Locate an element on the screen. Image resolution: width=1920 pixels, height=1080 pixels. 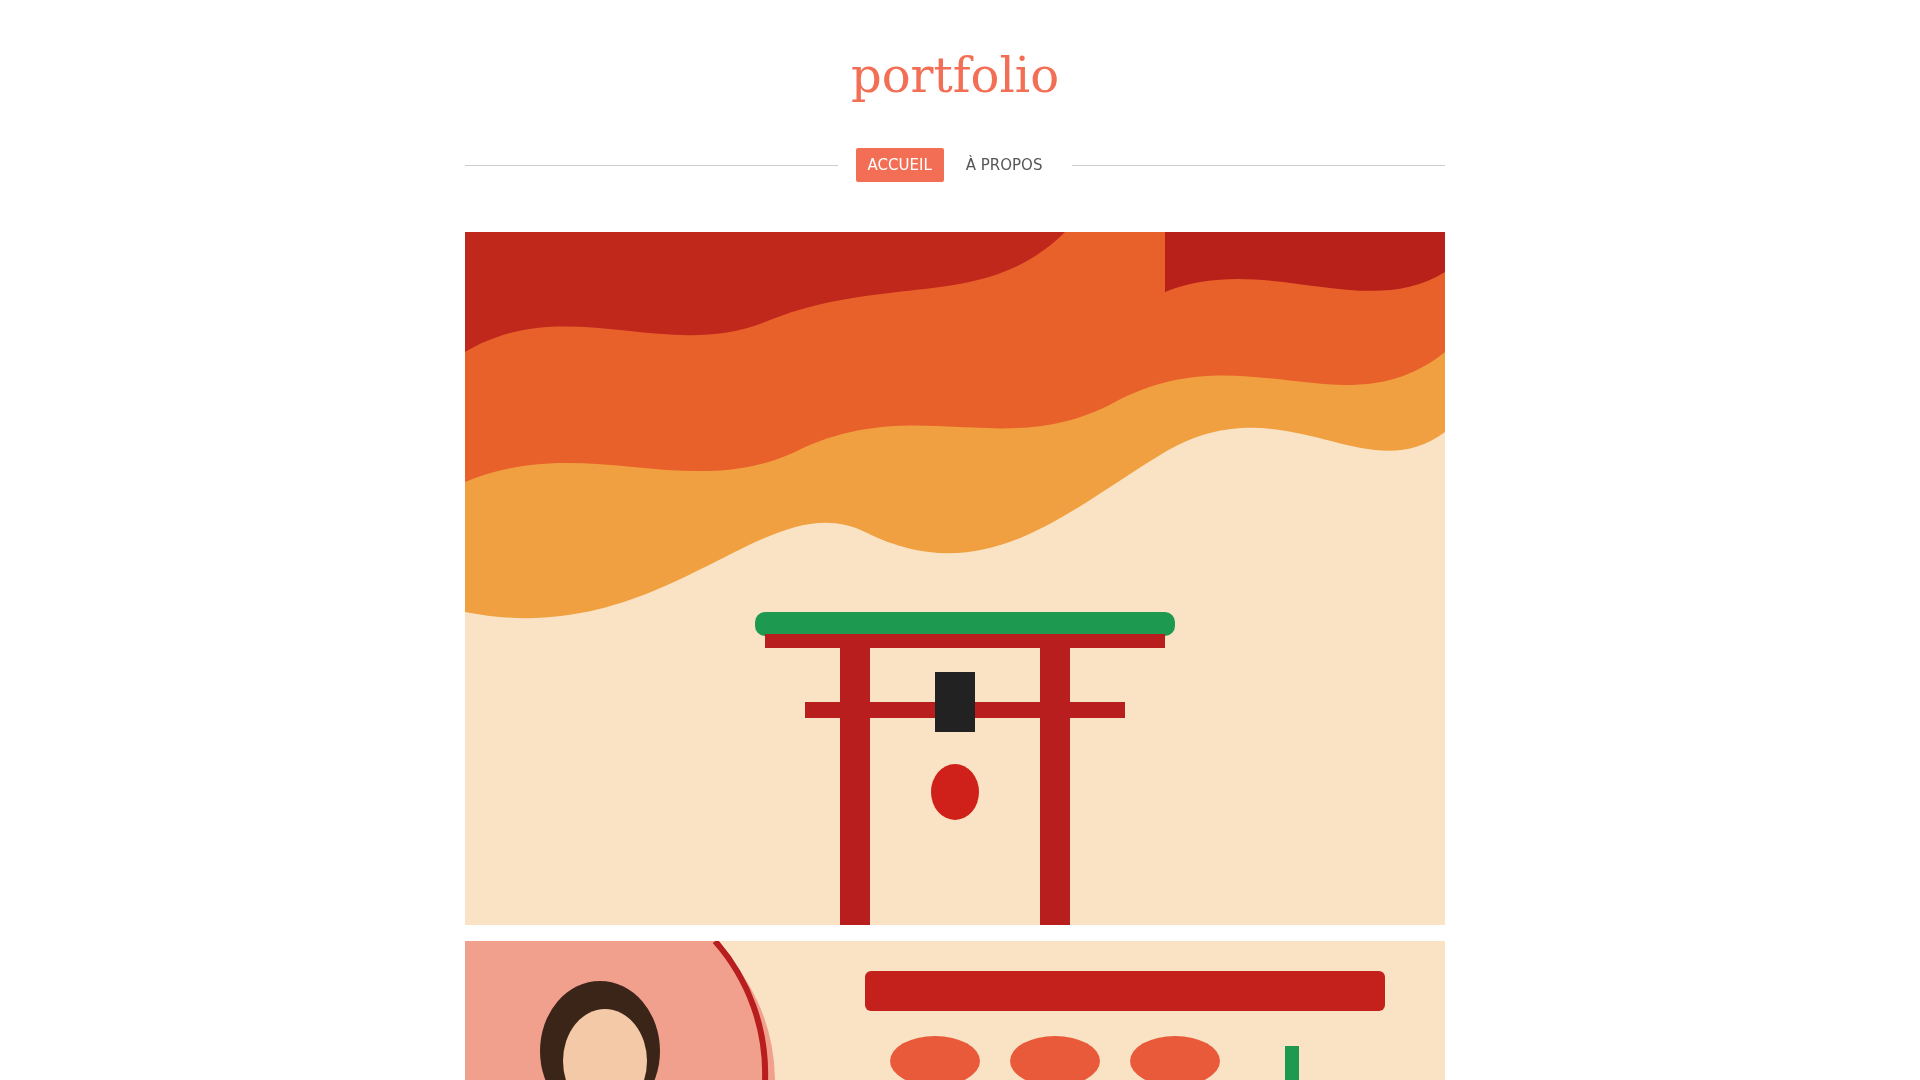
nav-tab: À PROPOS is located at coordinates (1004, 165).